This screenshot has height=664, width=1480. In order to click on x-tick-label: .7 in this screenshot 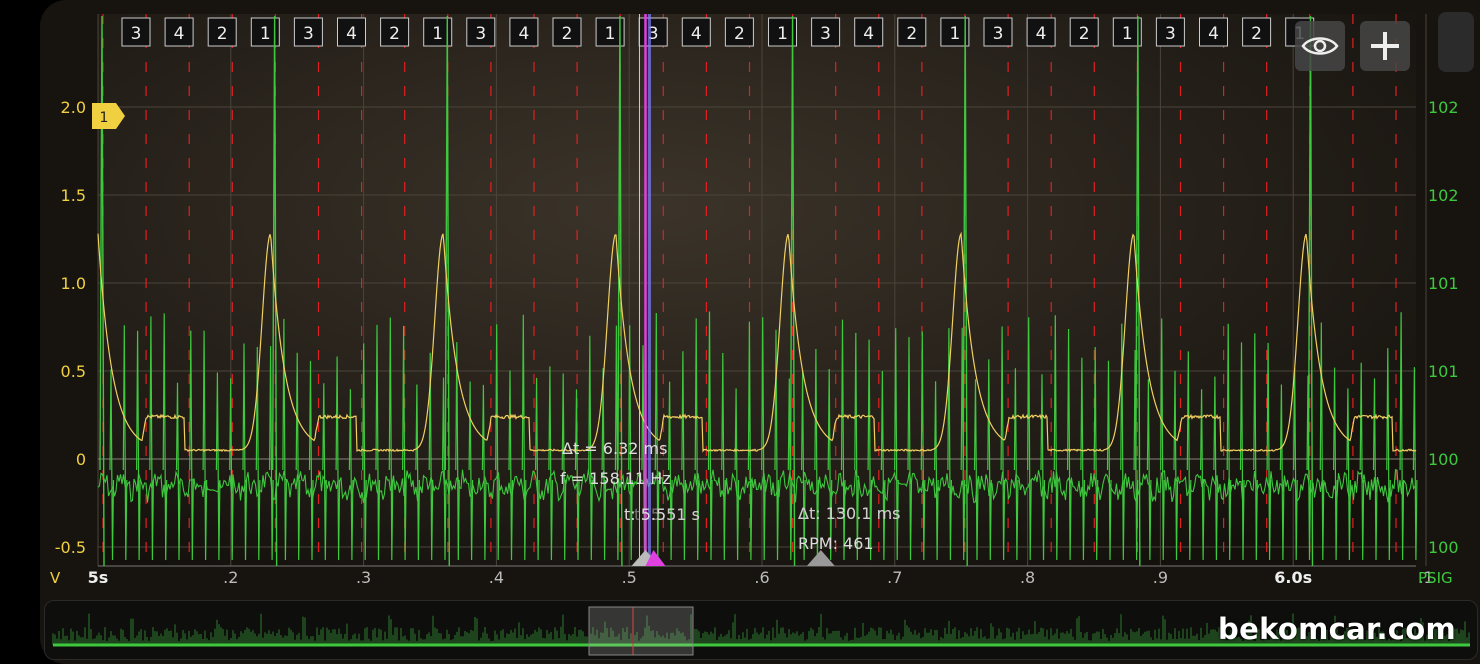, I will do `click(894, 577)`.